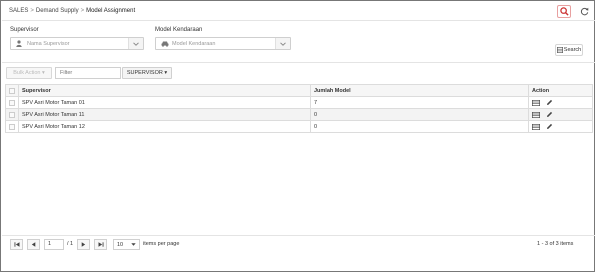  I want to click on supervisor-select: Nama Supervisor, so click(77, 43).